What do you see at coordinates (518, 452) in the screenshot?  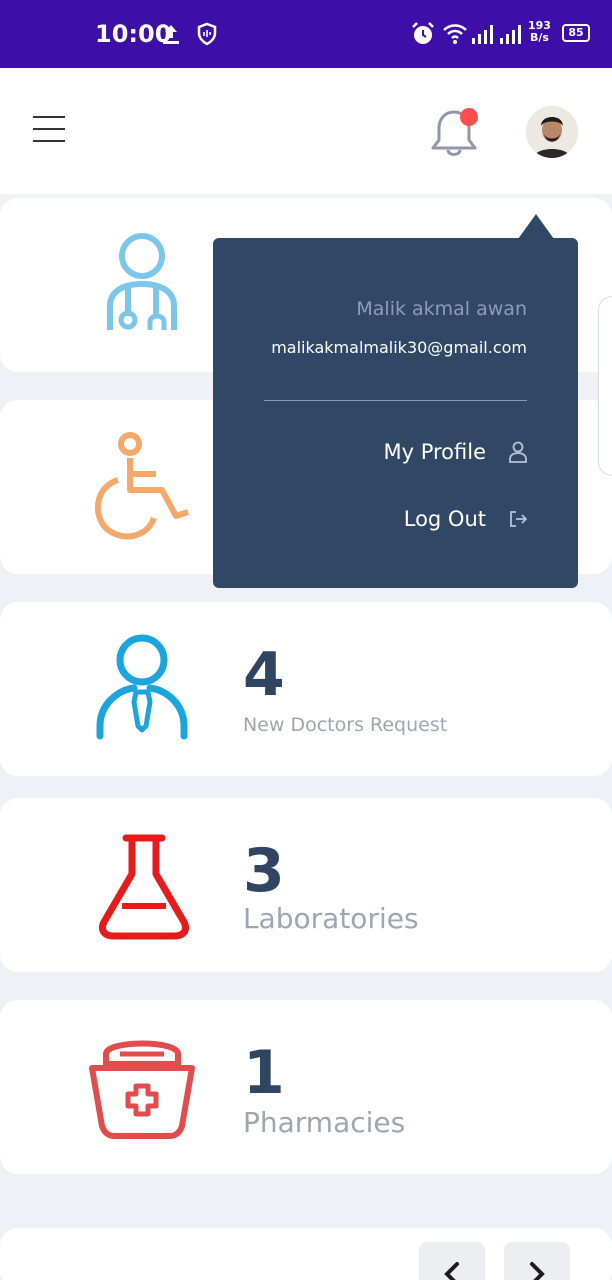 I see `user-icon` at bounding box center [518, 452].